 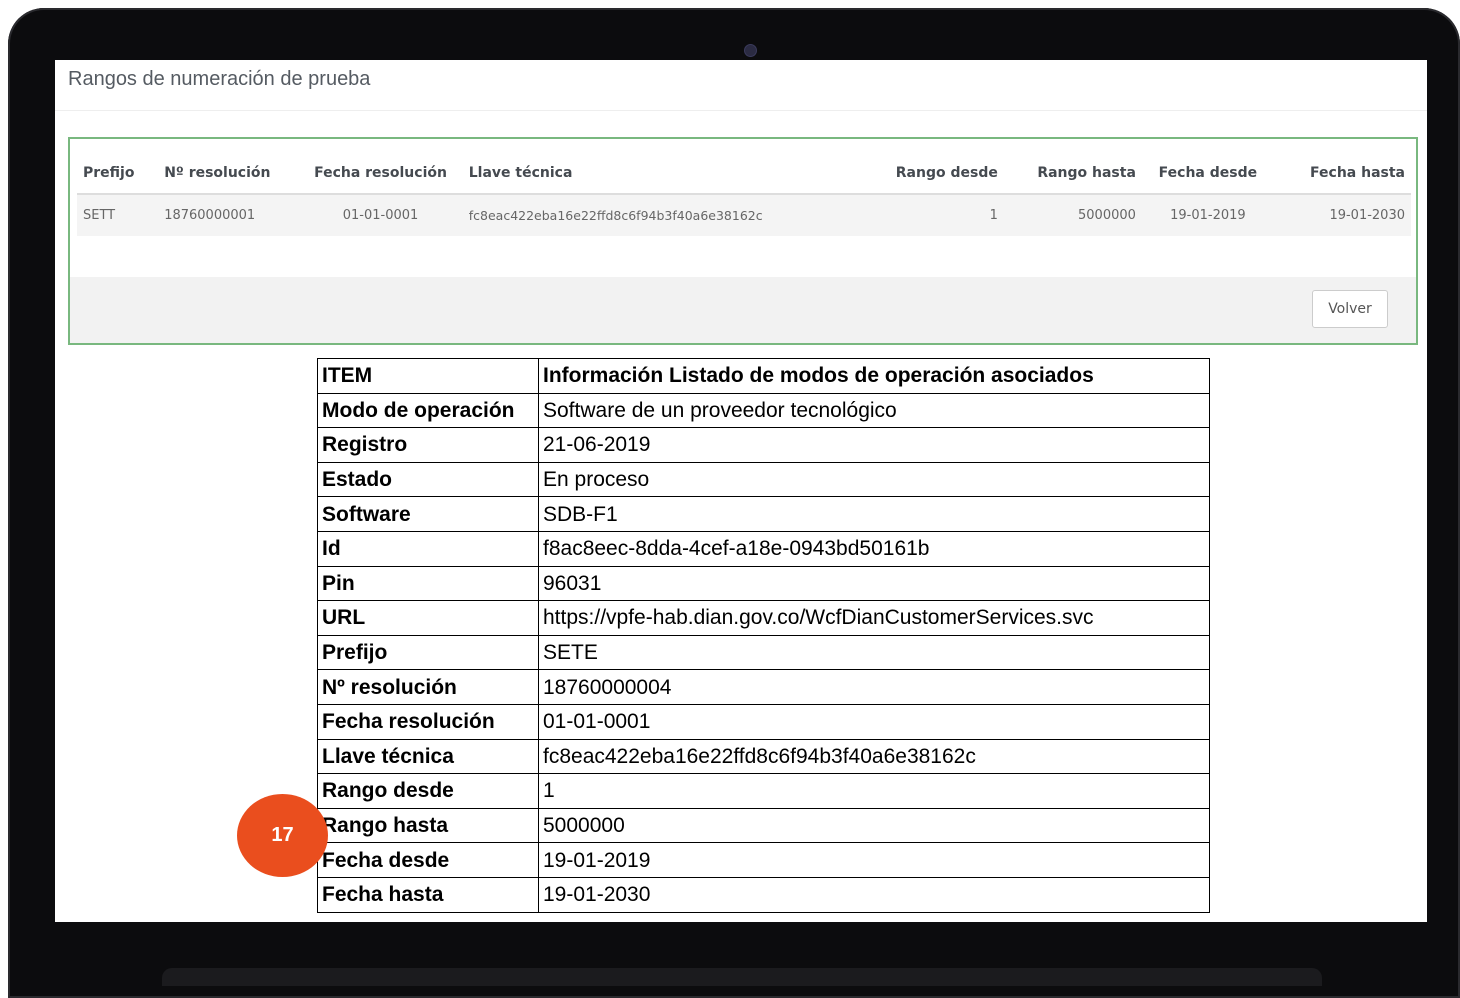 I want to click on table-cell: SETT, so click(x=118, y=215).